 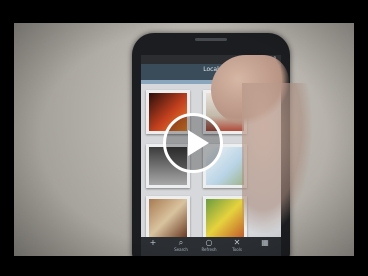 I want to click on nav-tools-icon: ✕ Tools, so click(x=237, y=245).